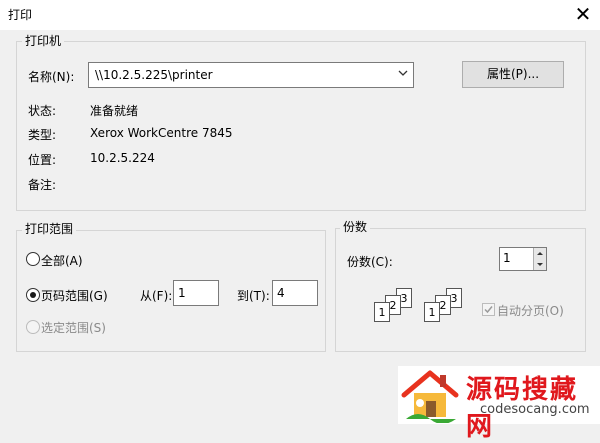 This screenshot has width=600, height=443. Describe the element at coordinates (43, 41) in the screenshot. I see `printer-group-label: 打印机` at that location.